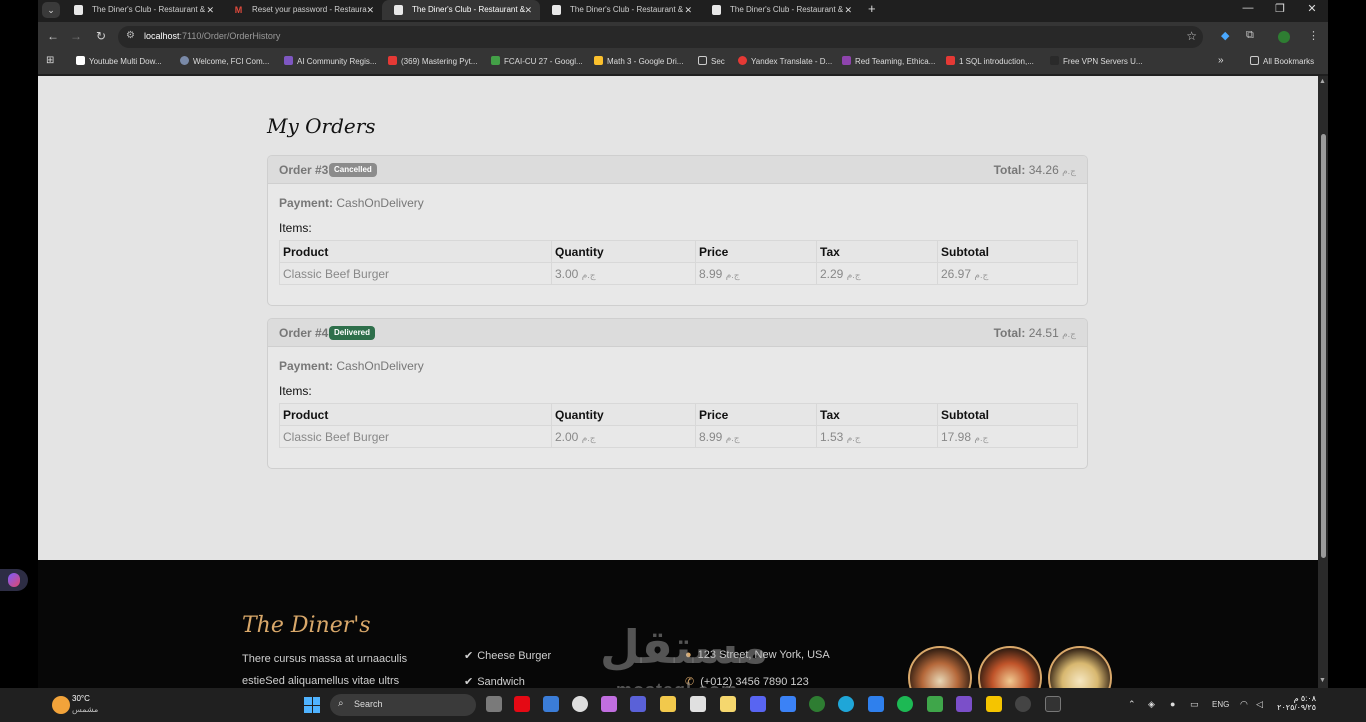 The image size is (1366, 722). Describe the element at coordinates (580, 704) in the screenshot. I see `clock-app-icon` at that location.